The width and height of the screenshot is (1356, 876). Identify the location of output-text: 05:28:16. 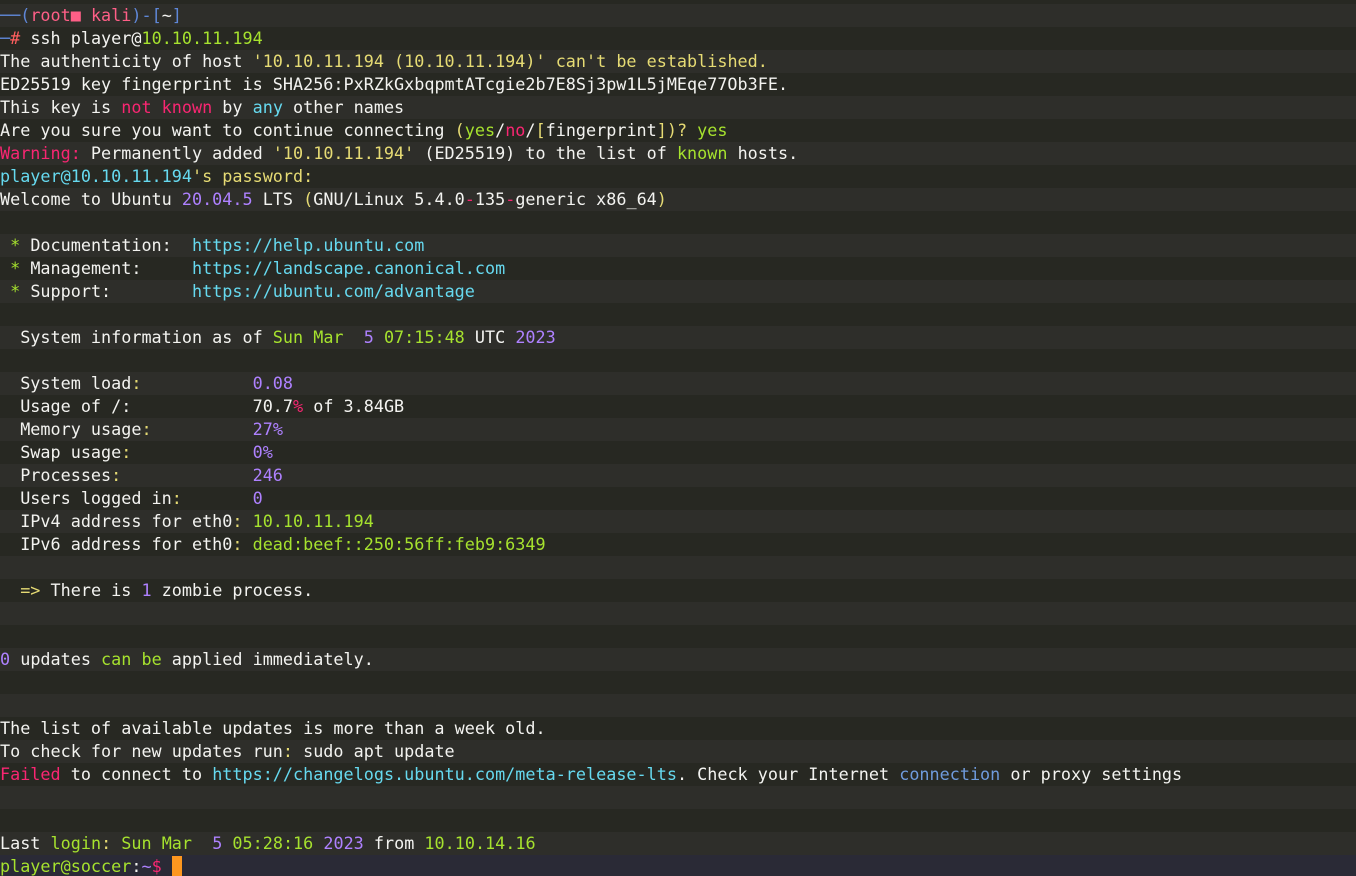
(268, 843).